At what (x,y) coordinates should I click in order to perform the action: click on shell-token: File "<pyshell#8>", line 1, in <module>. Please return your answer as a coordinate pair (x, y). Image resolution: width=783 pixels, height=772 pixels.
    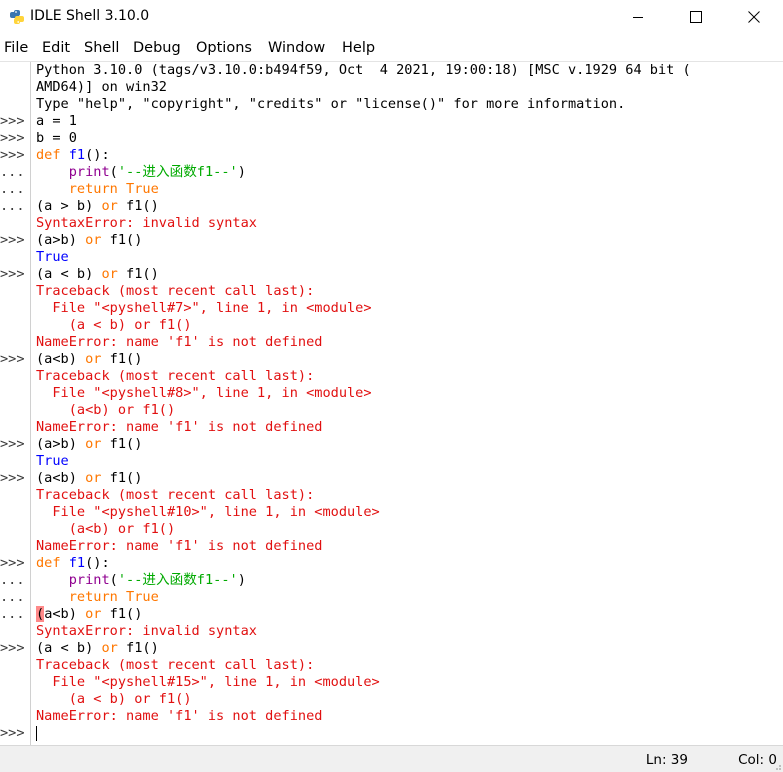
    Looking at the image, I should click on (204, 393).